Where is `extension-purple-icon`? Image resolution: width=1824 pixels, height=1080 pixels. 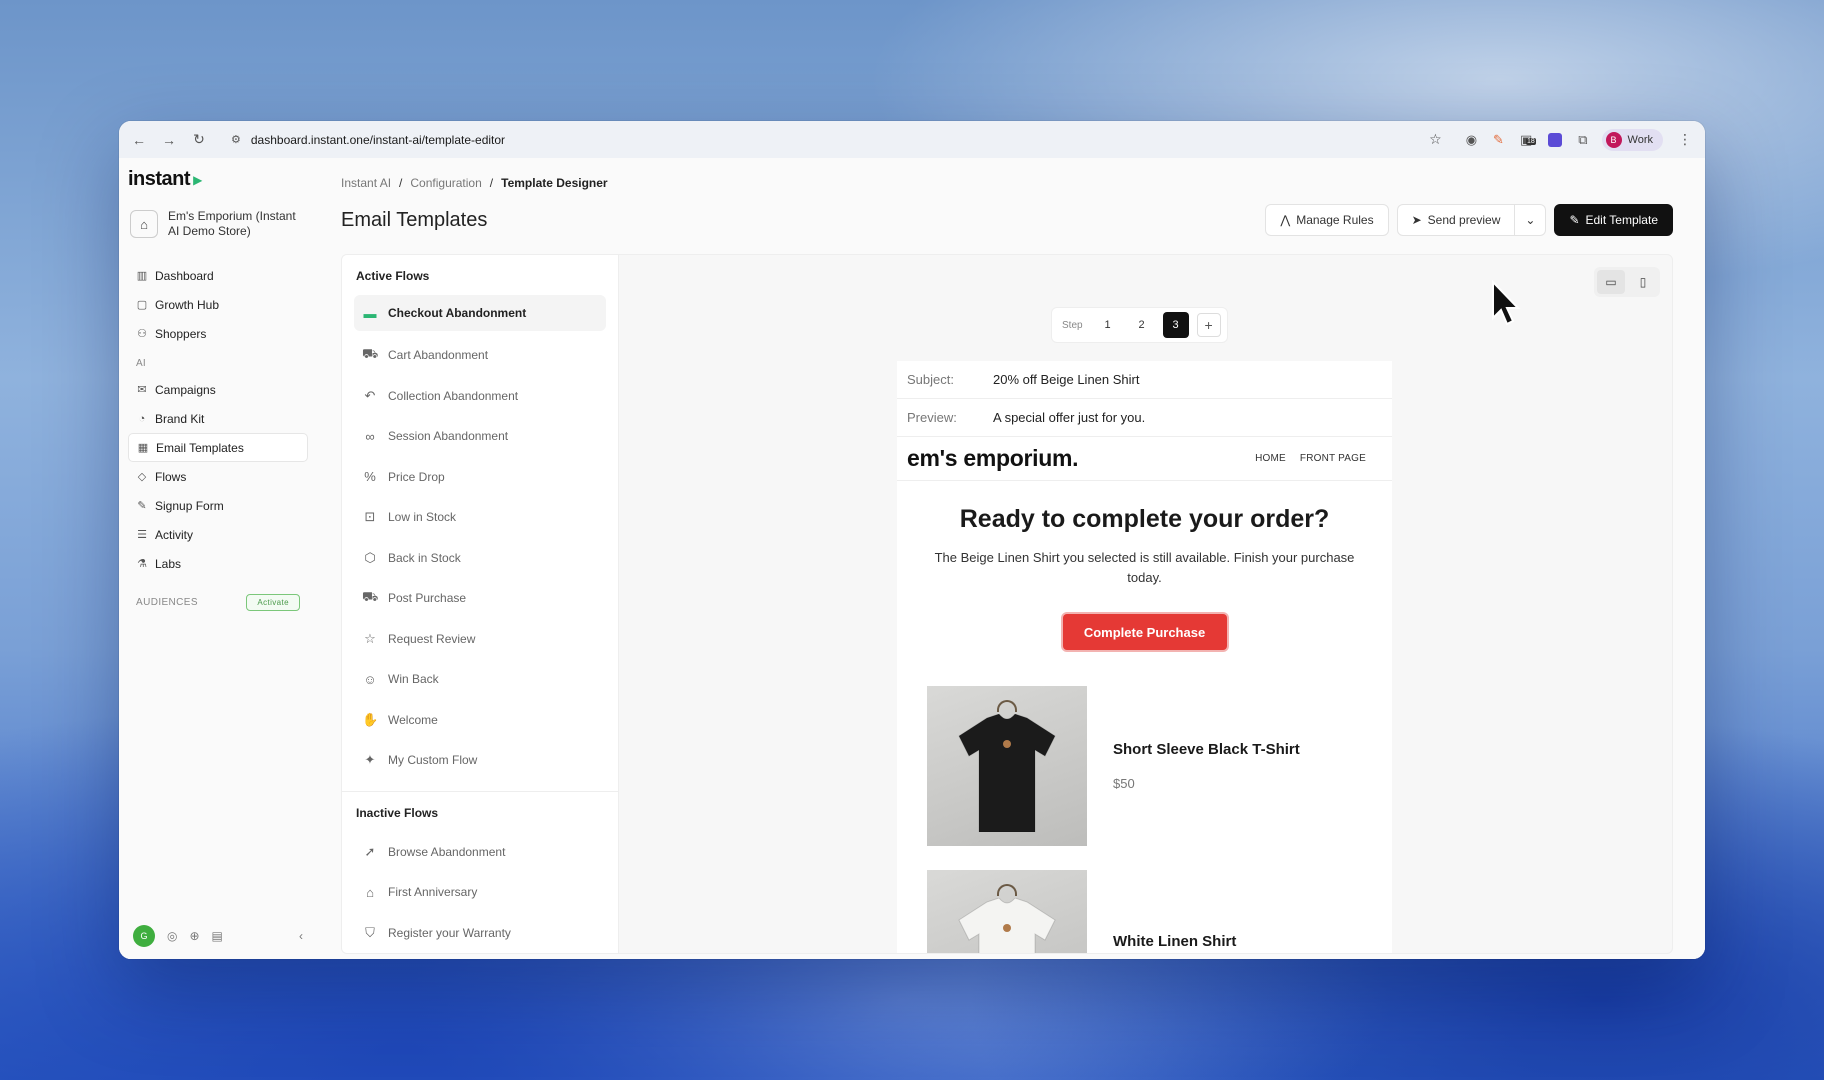
extension-purple-icon is located at coordinates (1555, 139).